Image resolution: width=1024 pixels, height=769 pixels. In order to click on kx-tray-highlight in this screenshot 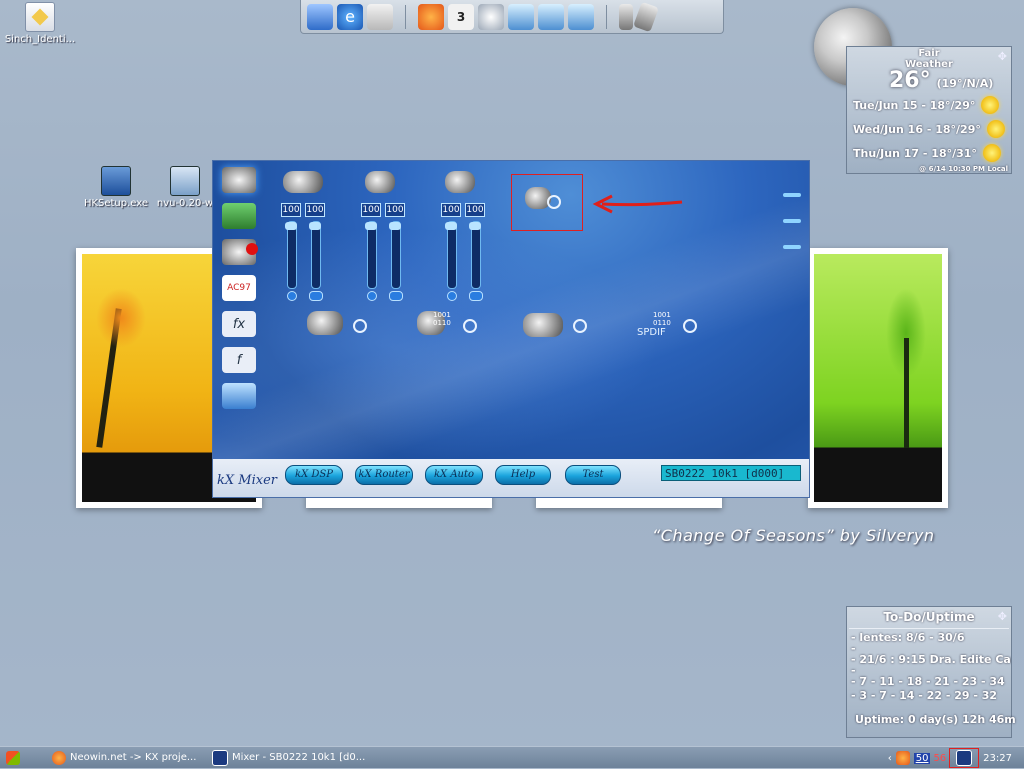, I will do `click(964, 758)`.